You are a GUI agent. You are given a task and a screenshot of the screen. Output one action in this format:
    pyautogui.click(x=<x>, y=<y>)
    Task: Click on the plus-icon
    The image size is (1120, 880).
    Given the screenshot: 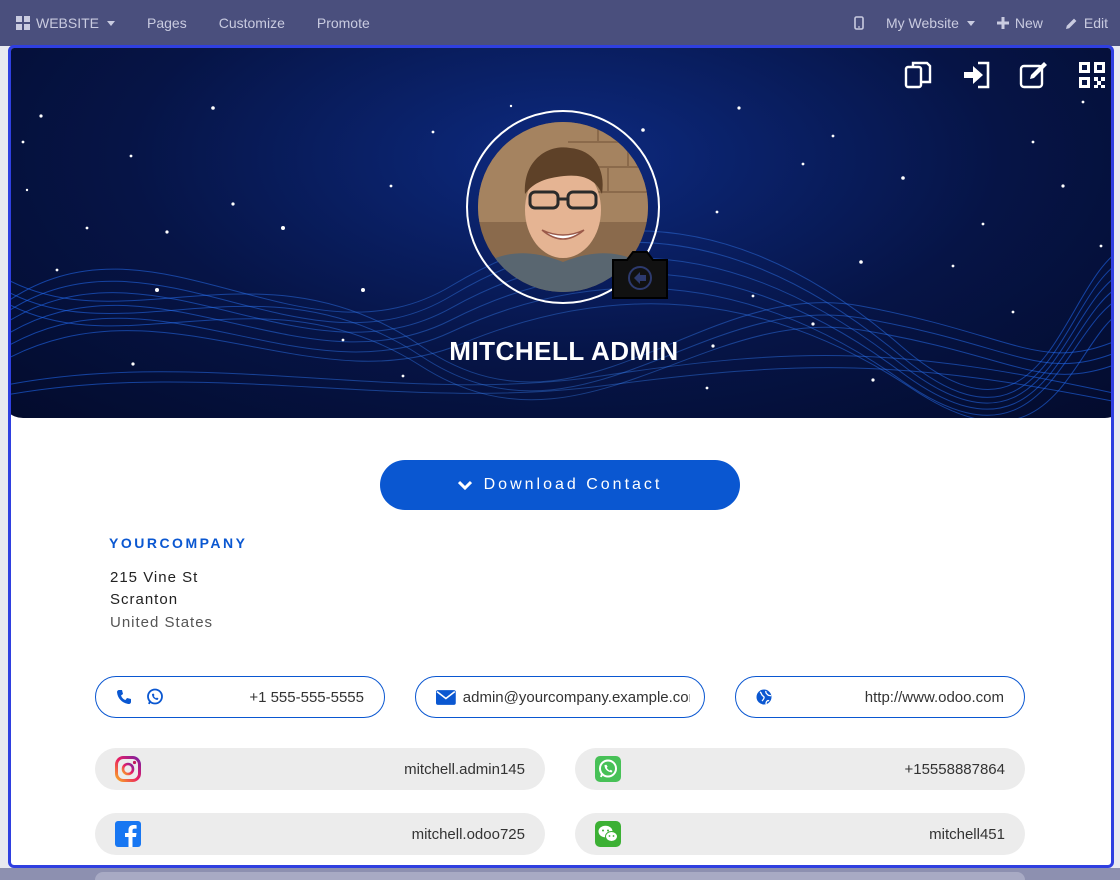 What is the action you would take?
    pyautogui.click(x=1002, y=23)
    